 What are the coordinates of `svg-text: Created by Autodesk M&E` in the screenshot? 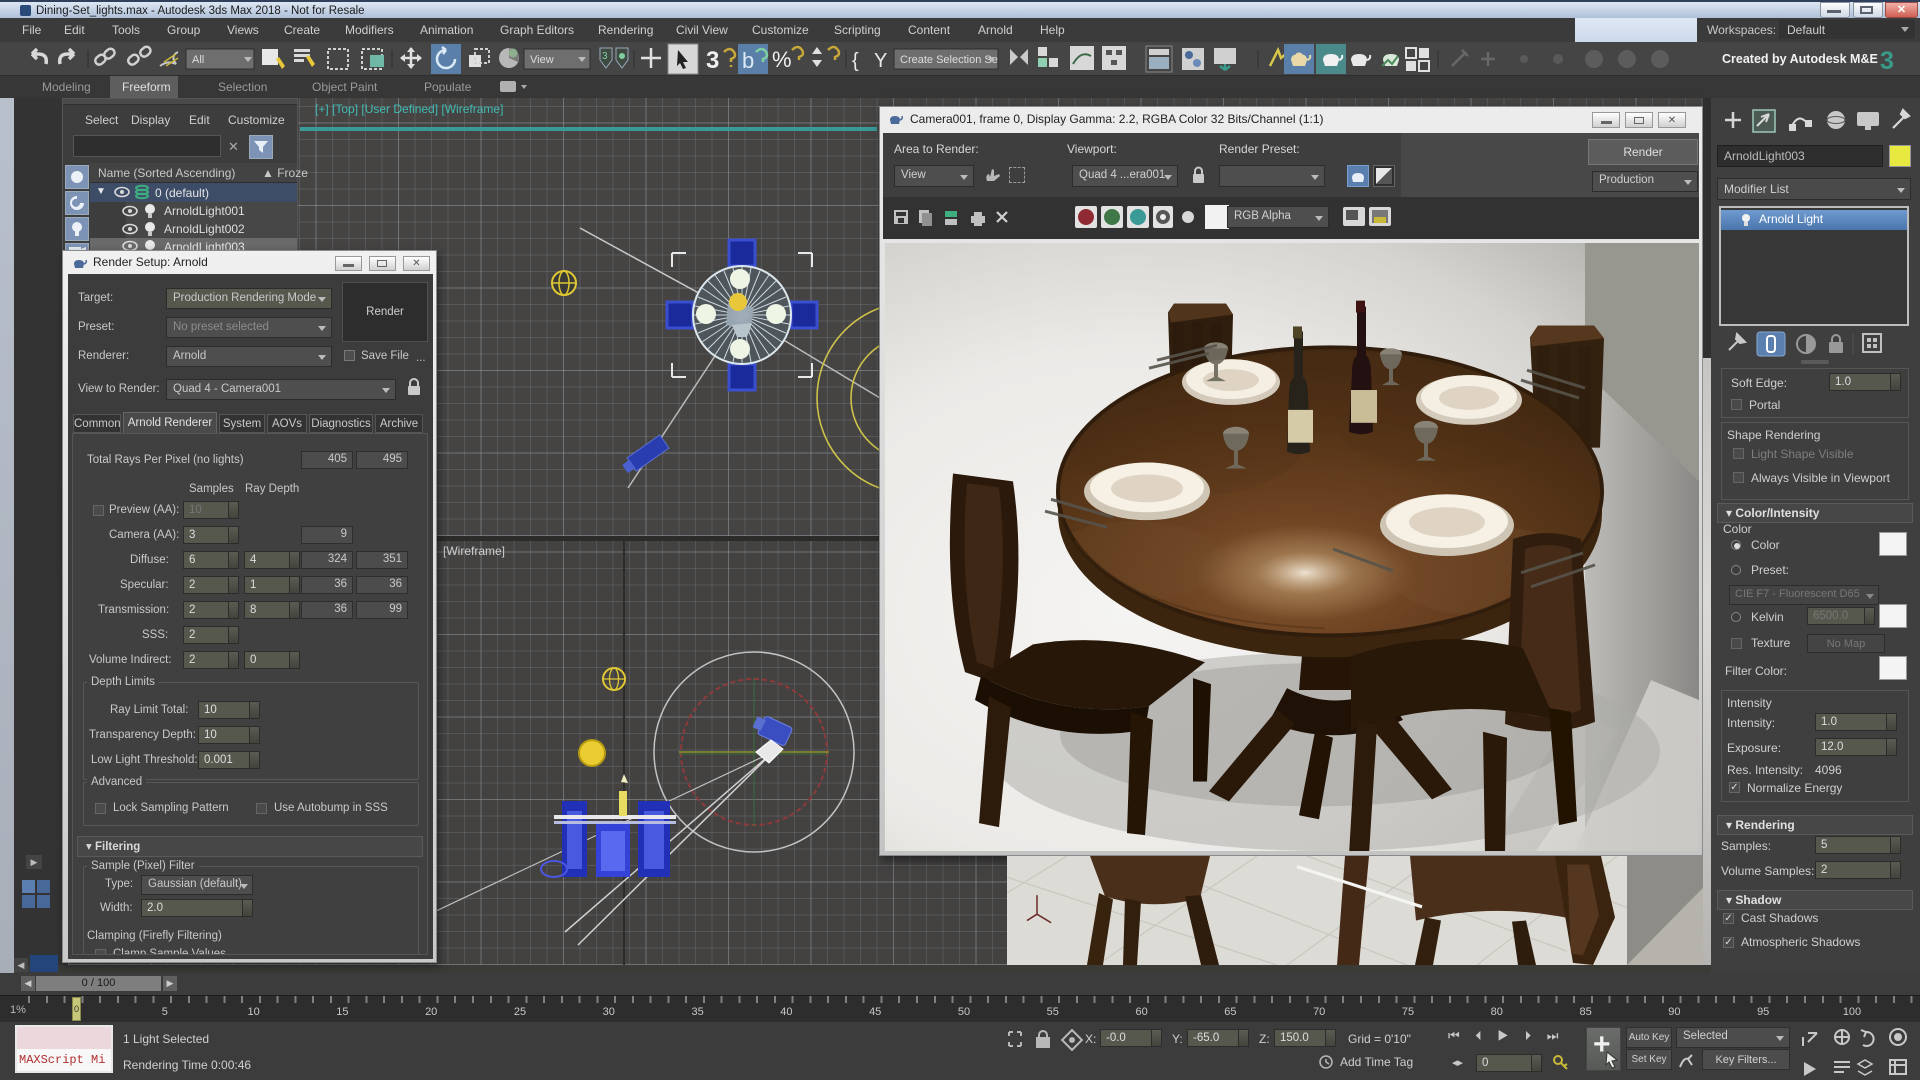 It's located at (1800, 59).